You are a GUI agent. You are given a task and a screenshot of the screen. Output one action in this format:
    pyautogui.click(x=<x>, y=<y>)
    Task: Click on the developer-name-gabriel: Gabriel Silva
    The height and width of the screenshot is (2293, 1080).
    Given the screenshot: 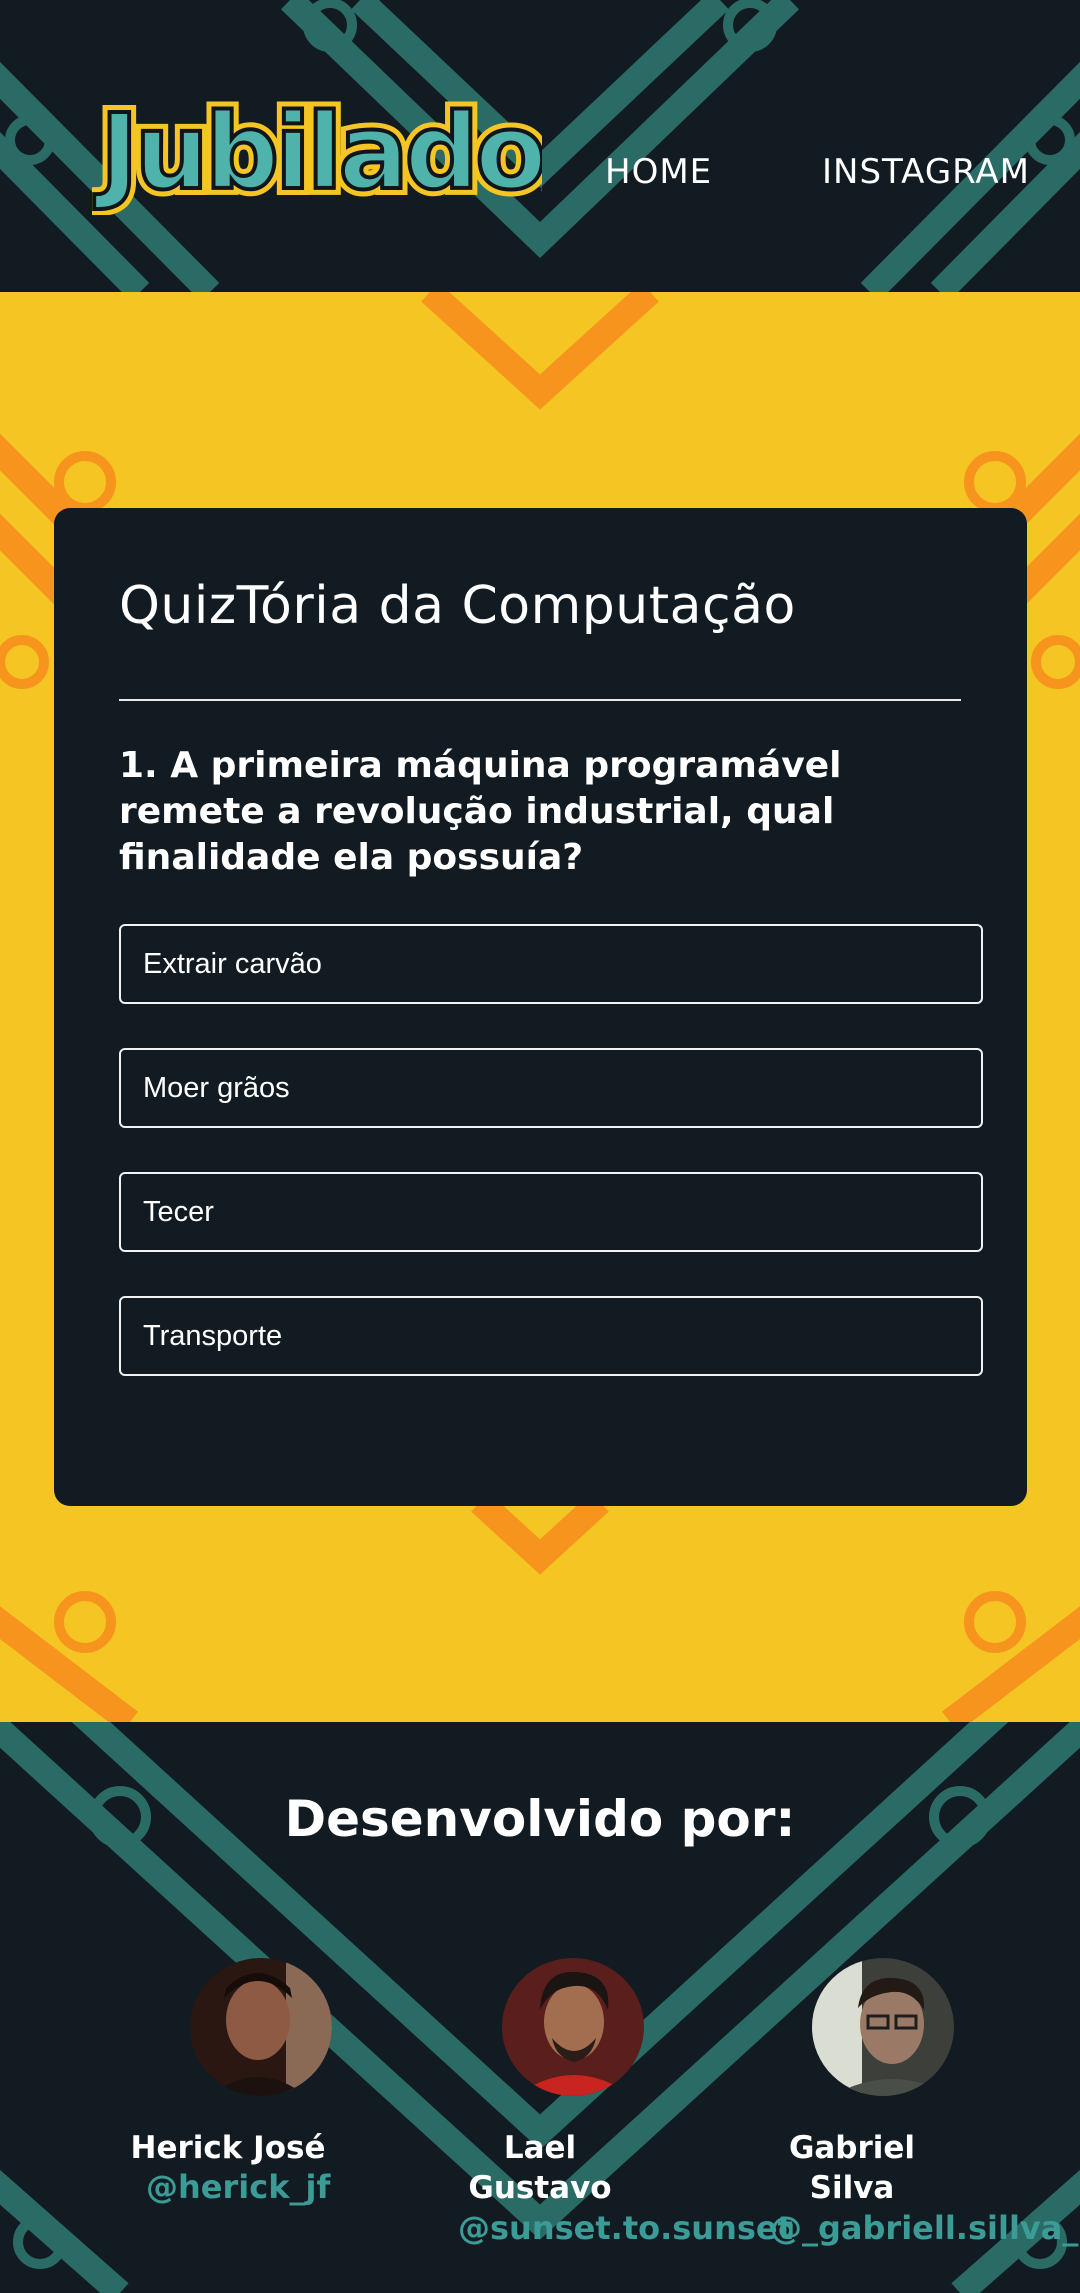 What is the action you would take?
    pyautogui.click(x=852, y=2168)
    